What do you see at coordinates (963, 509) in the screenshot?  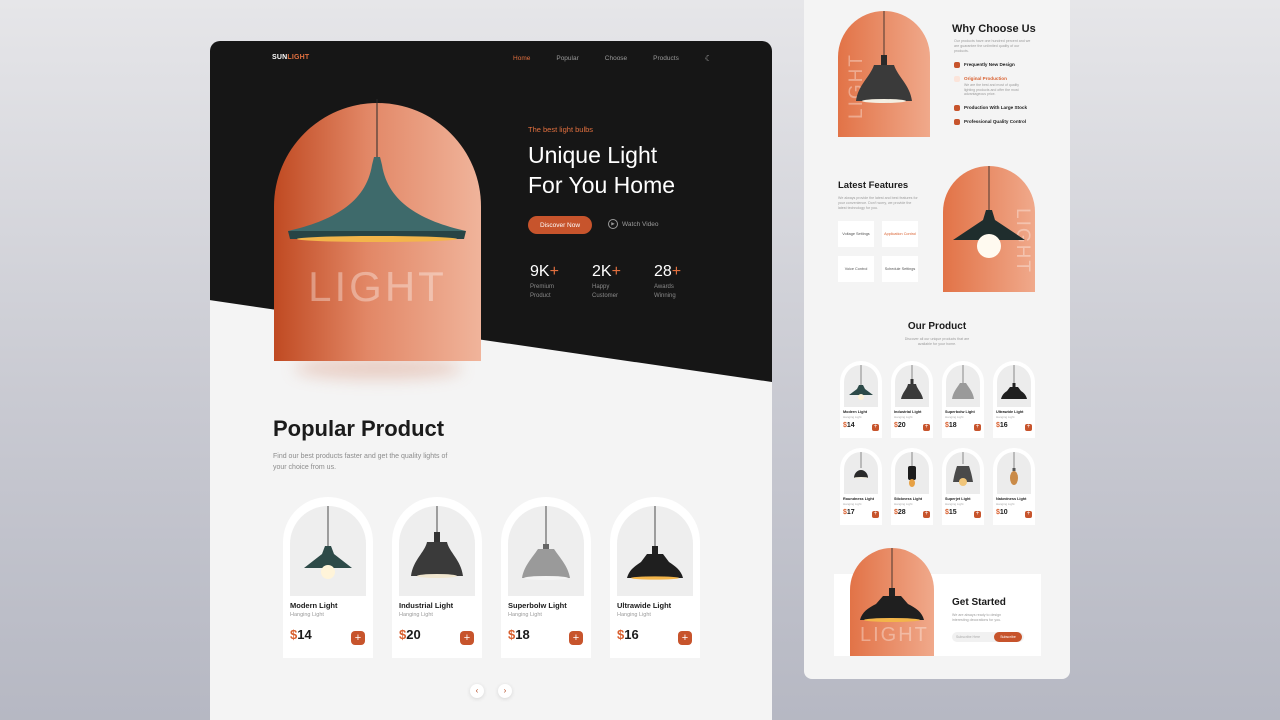 I see `card-body: Superjet Light Hanging Light $15 +` at bounding box center [963, 509].